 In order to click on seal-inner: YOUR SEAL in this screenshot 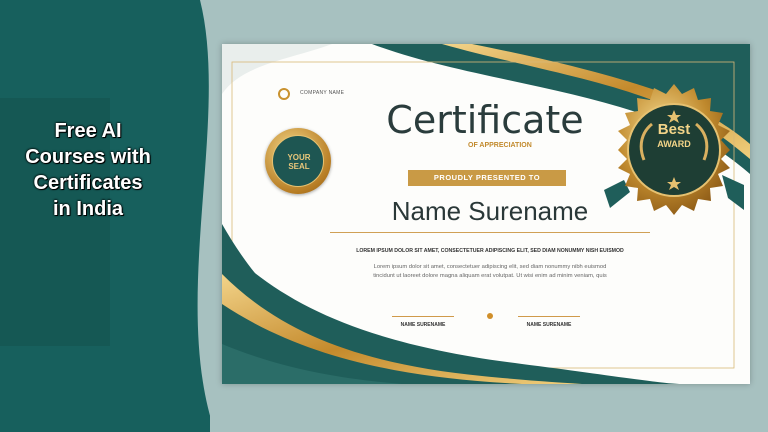, I will do `click(298, 161)`.